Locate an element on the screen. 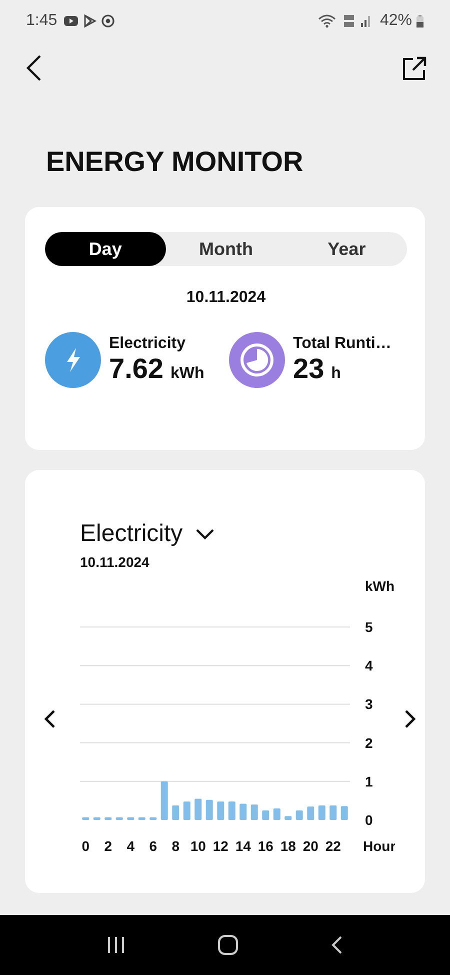  play-store-icon is located at coordinates (90, 21).